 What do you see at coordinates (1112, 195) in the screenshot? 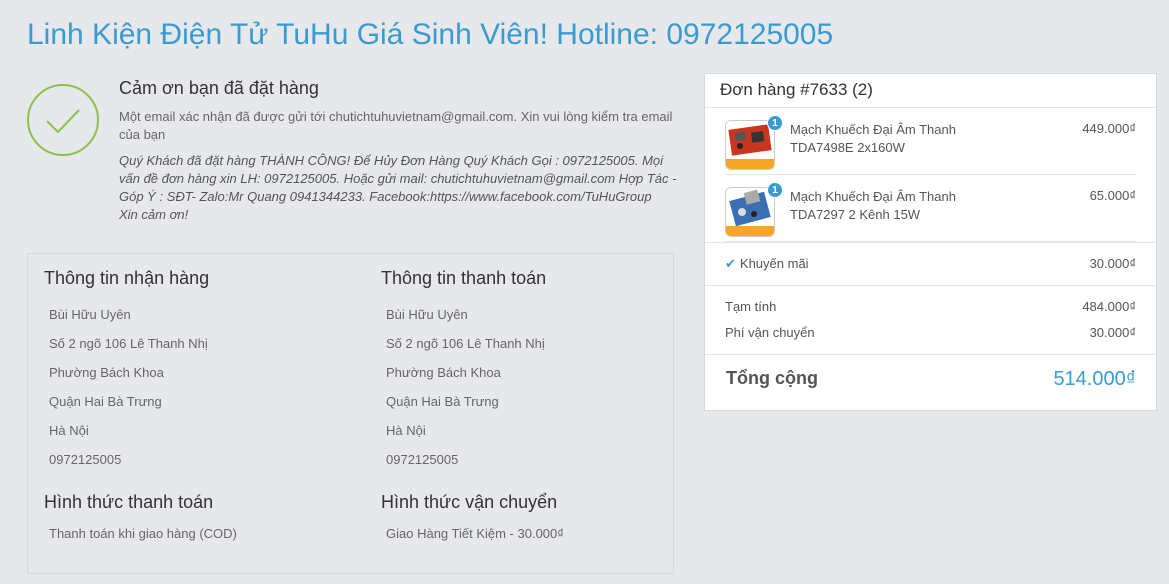
I see `item-price: 65.000₫` at bounding box center [1112, 195].